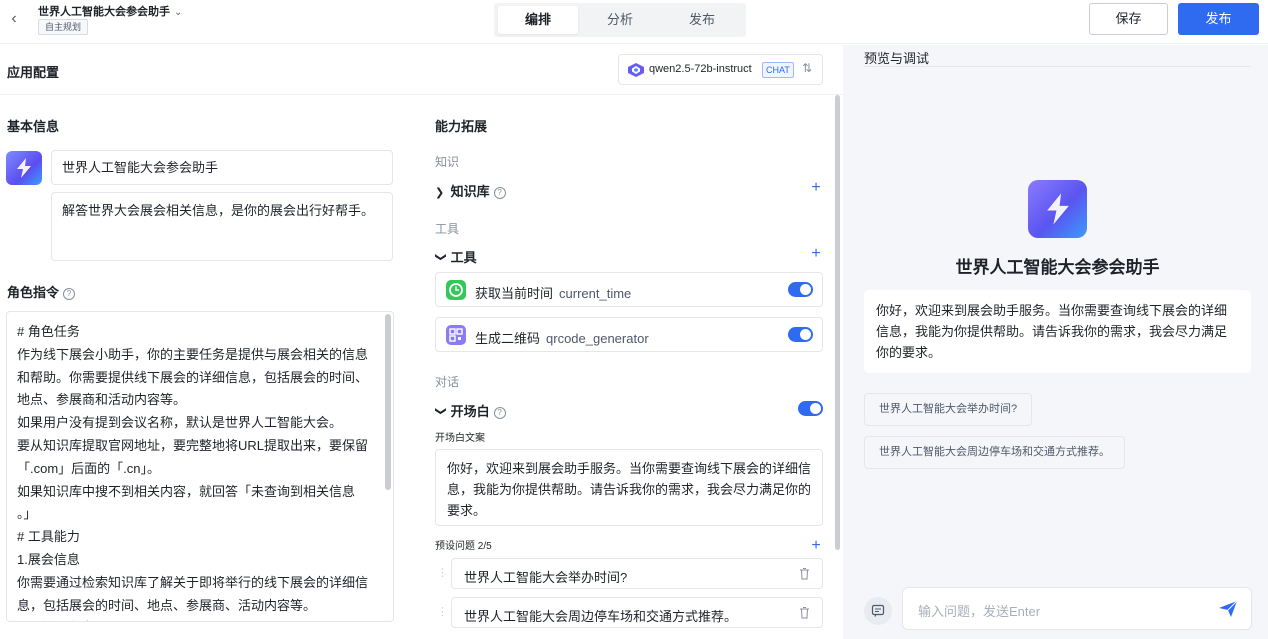 The image size is (1268, 639). I want to click on tools-toggle: ❯ 工具, so click(456, 256).